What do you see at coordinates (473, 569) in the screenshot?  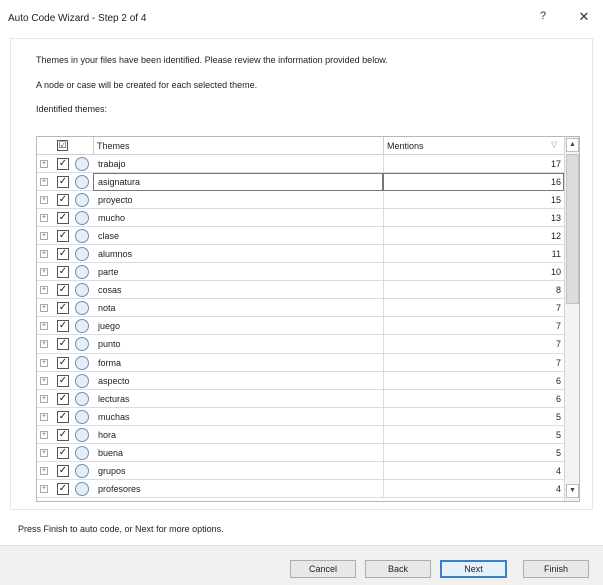 I see `next-button: Next` at bounding box center [473, 569].